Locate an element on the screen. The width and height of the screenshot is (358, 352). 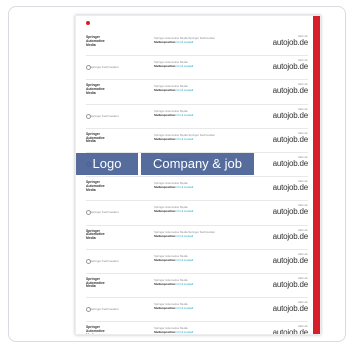
company-job-column-label: Company & job is located at coordinates (197, 164).